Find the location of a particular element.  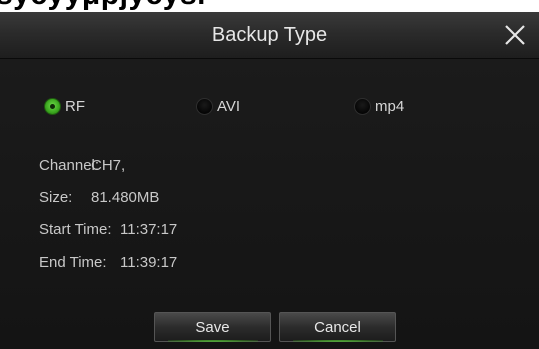

radio-mp4: mp4 is located at coordinates (379, 106).